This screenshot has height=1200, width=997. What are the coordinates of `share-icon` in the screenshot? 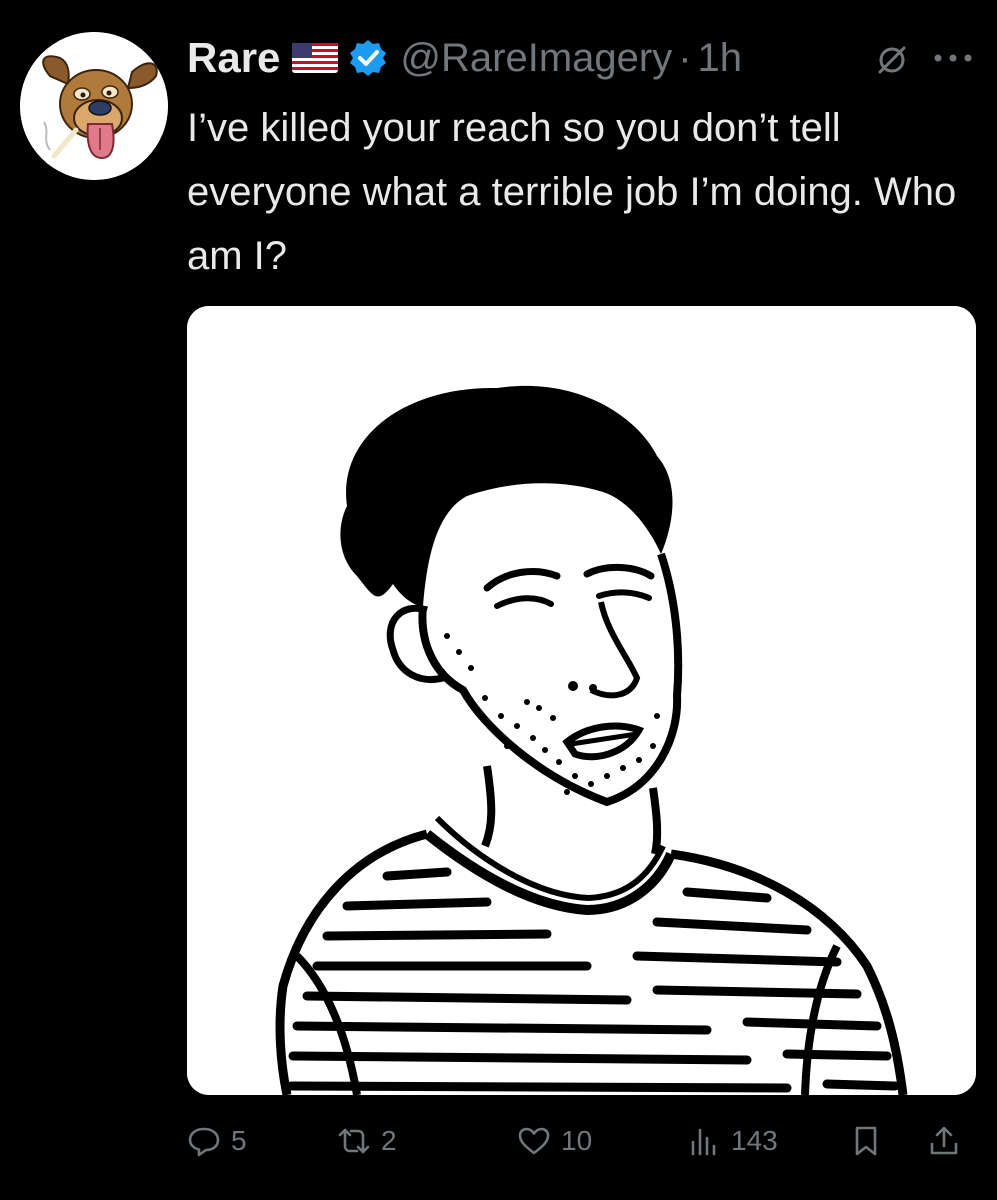 It's located at (944, 1140).